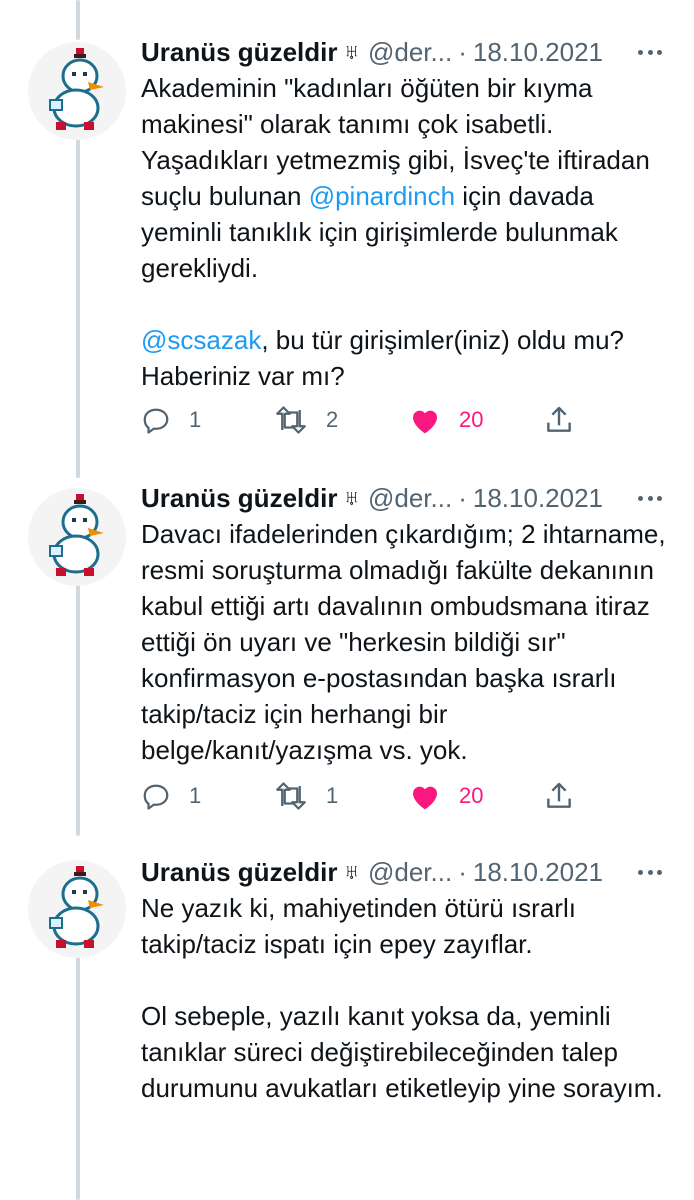 The height and width of the screenshot is (1200, 694). I want to click on tweet-actions: 1 1 20, so click(366, 796).